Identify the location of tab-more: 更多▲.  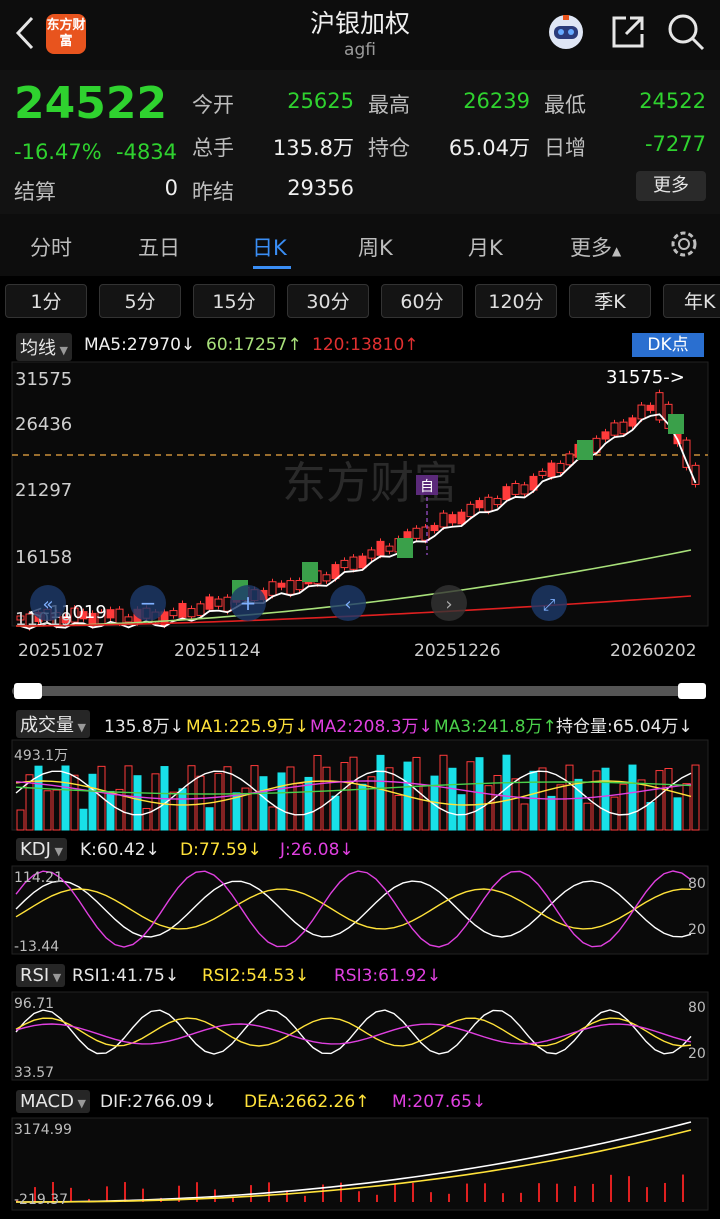
(595, 247).